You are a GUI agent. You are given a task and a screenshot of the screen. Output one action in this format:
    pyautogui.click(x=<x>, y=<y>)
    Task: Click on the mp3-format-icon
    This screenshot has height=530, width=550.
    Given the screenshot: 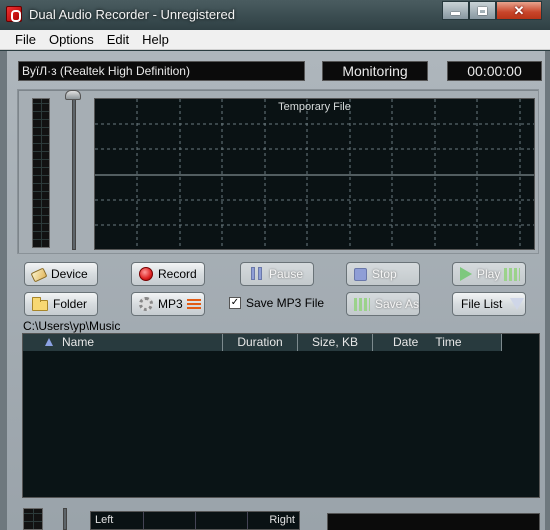 What is the action you would take?
    pyautogui.click(x=193, y=304)
    